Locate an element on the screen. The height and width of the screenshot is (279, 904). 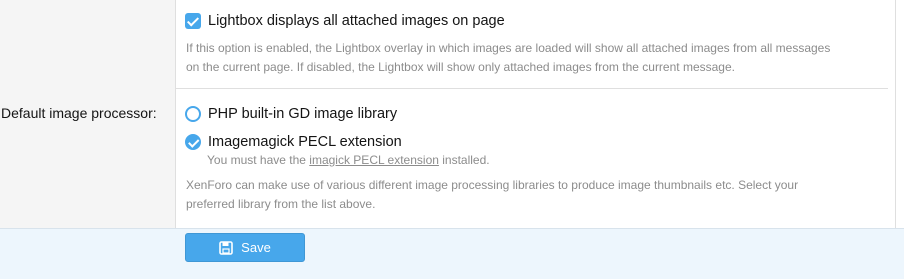
imagick-hint-suffix: installed. is located at coordinates (464, 160).